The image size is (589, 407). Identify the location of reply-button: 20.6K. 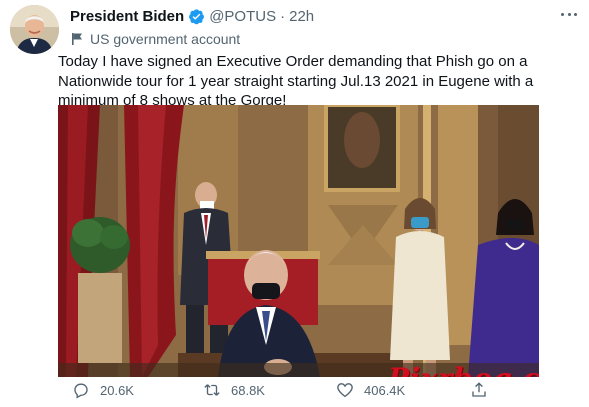
(103, 390).